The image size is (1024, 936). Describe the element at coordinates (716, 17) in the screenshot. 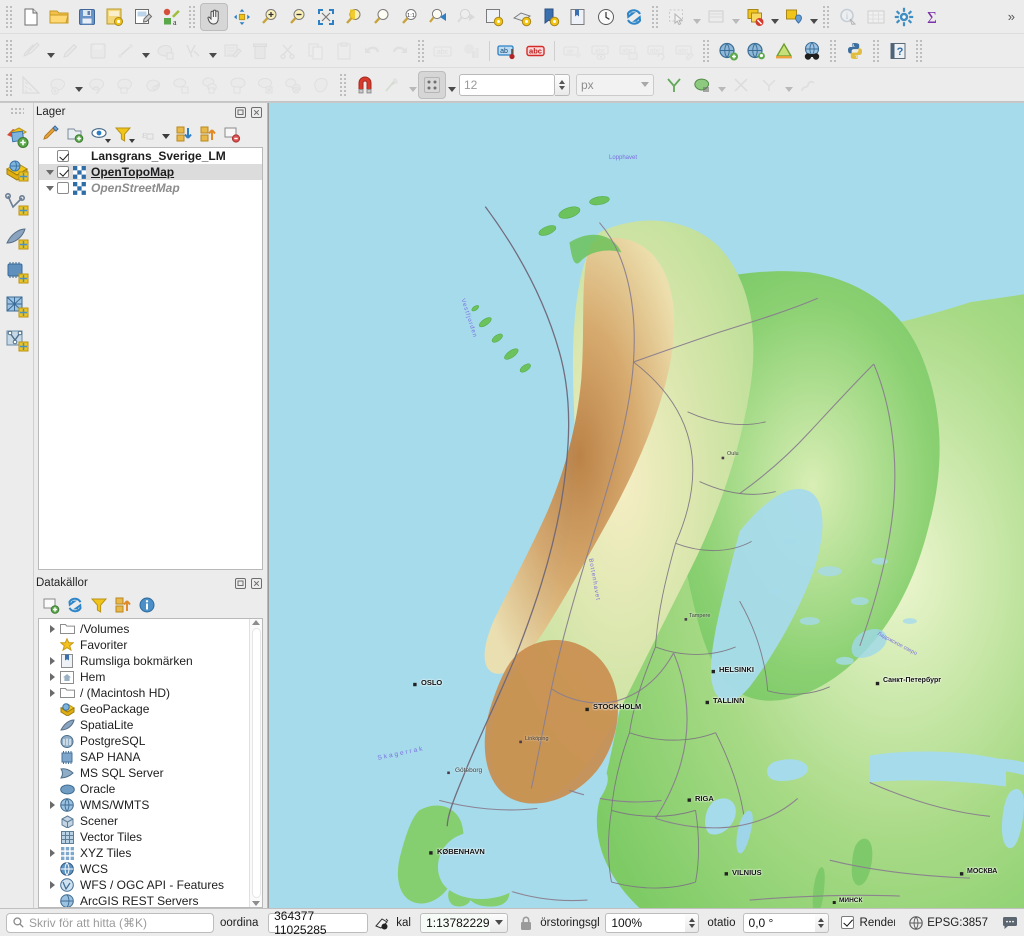

I see `select-value-button` at that location.